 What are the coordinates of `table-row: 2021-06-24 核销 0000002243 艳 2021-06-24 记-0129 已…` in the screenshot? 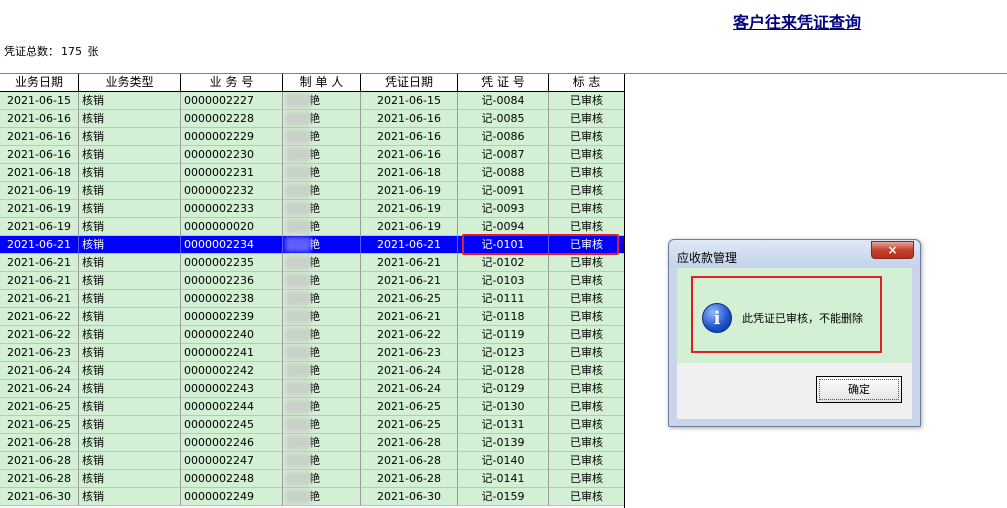 It's located at (312, 389).